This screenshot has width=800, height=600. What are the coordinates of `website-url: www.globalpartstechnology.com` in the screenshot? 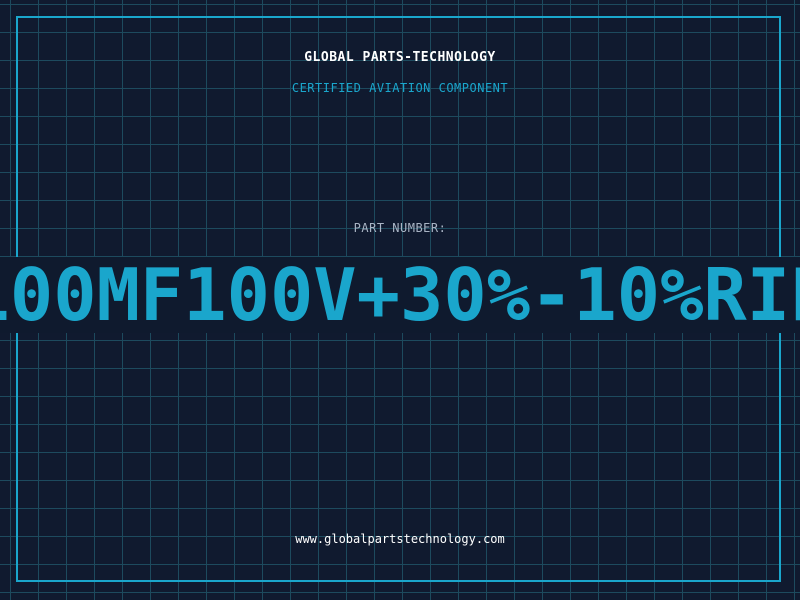 It's located at (400, 539).